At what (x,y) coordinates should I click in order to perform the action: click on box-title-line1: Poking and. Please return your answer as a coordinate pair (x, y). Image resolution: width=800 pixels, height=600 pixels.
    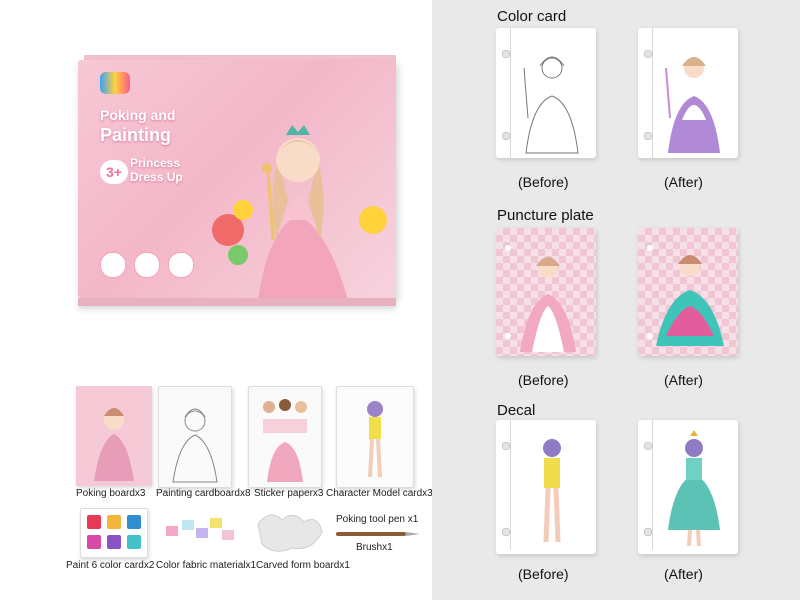
    Looking at the image, I should click on (138, 115).